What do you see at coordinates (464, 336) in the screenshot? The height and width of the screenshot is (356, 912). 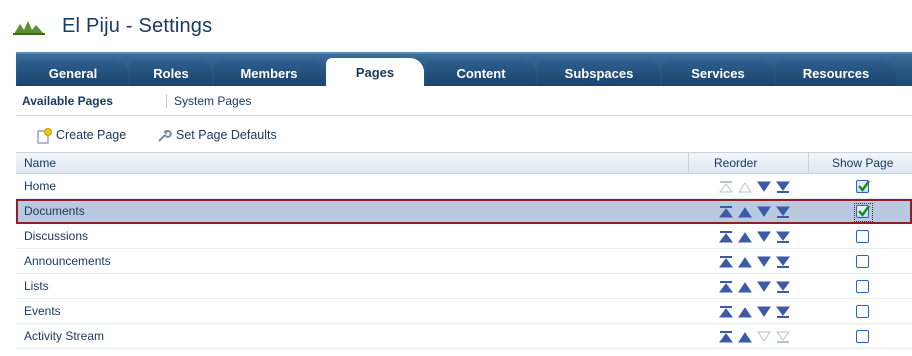 I see `table-row: Activity Stream` at bounding box center [464, 336].